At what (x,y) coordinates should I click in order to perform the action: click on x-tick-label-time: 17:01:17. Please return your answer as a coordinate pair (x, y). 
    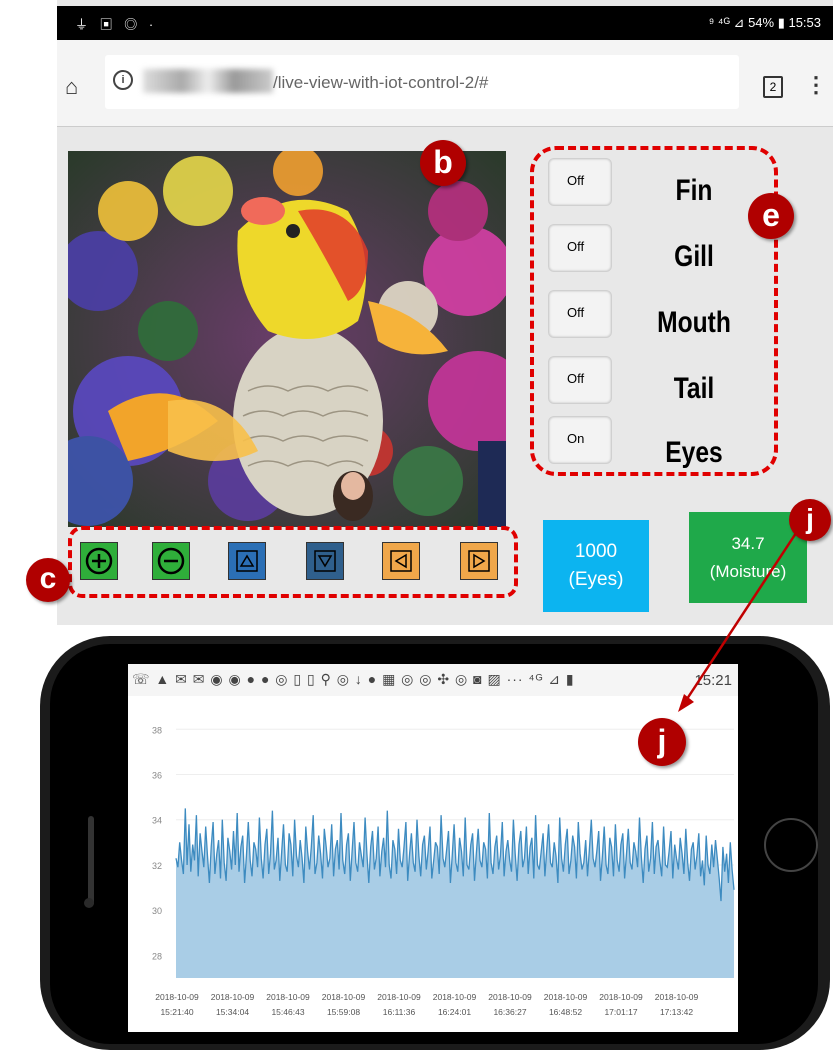
    Looking at the image, I should click on (620, 1012).